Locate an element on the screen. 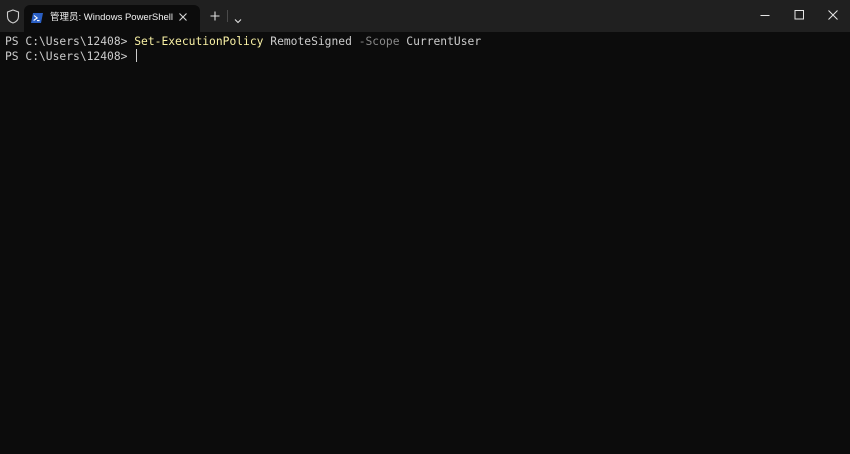 This screenshot has width=850, height=454. maximize-button is located at coordinates (799, 15).